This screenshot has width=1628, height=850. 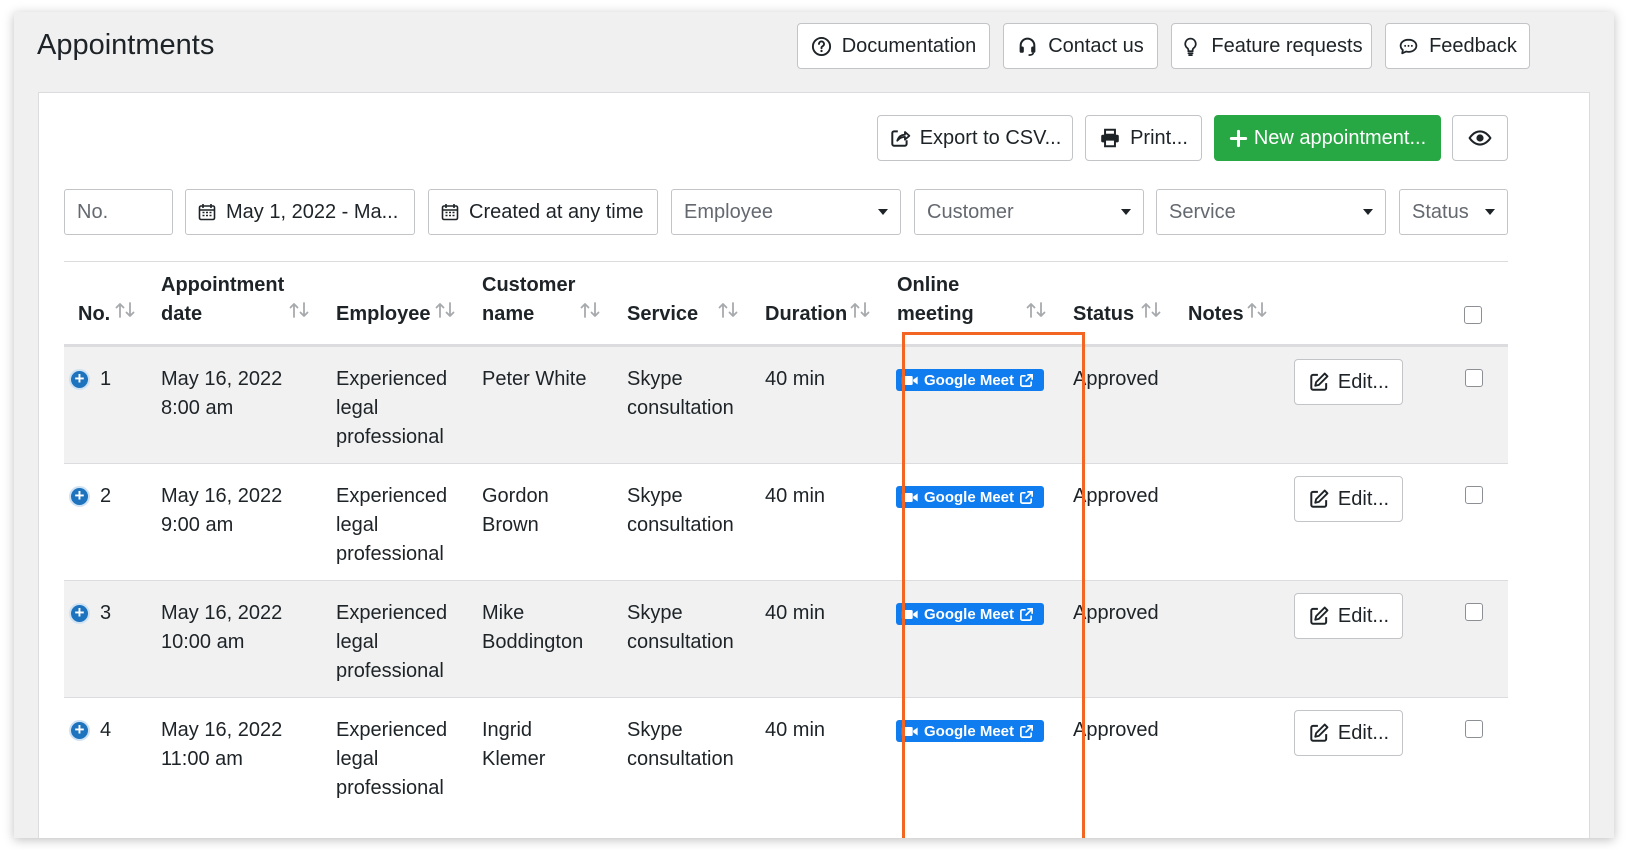 I want to click on column-visibility-button, so click(x=1480, y=138).